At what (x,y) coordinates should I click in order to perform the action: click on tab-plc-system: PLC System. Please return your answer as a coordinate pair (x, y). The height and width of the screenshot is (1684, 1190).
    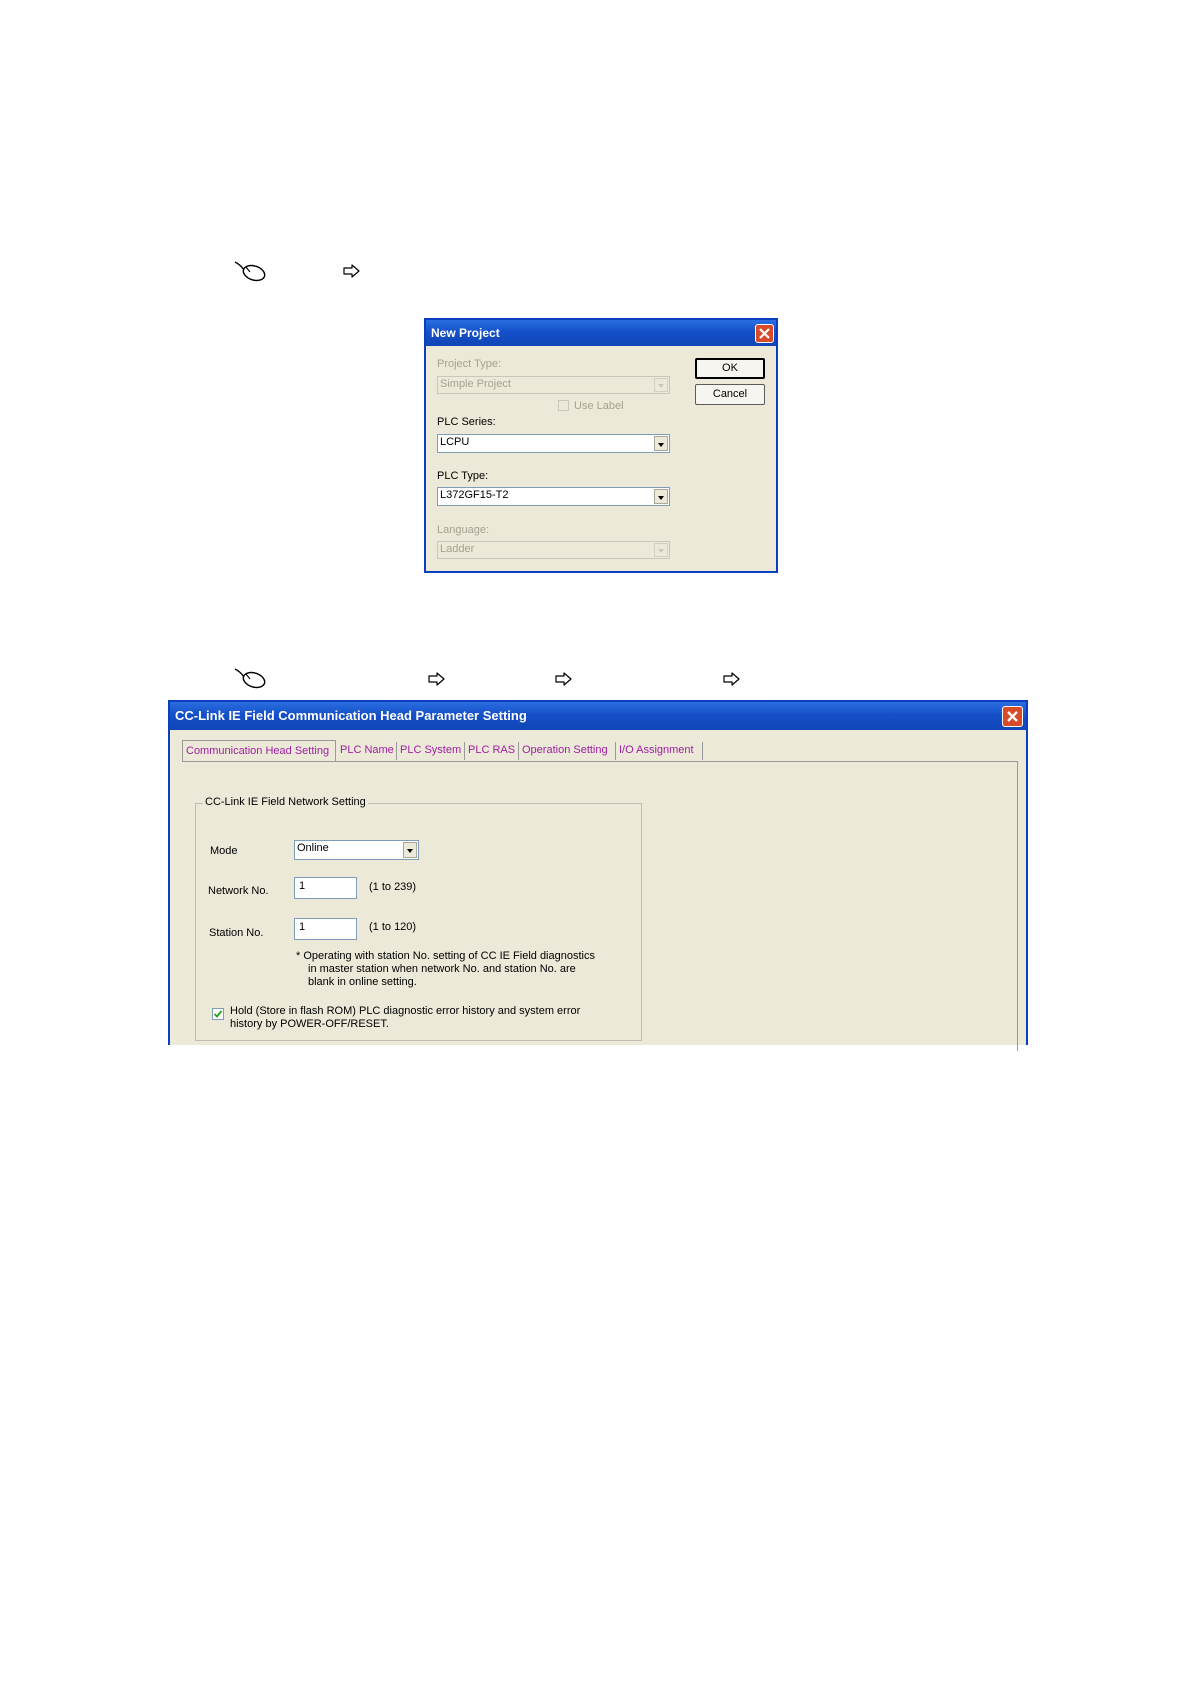
    Looking at the image, I should click on (431, 751).